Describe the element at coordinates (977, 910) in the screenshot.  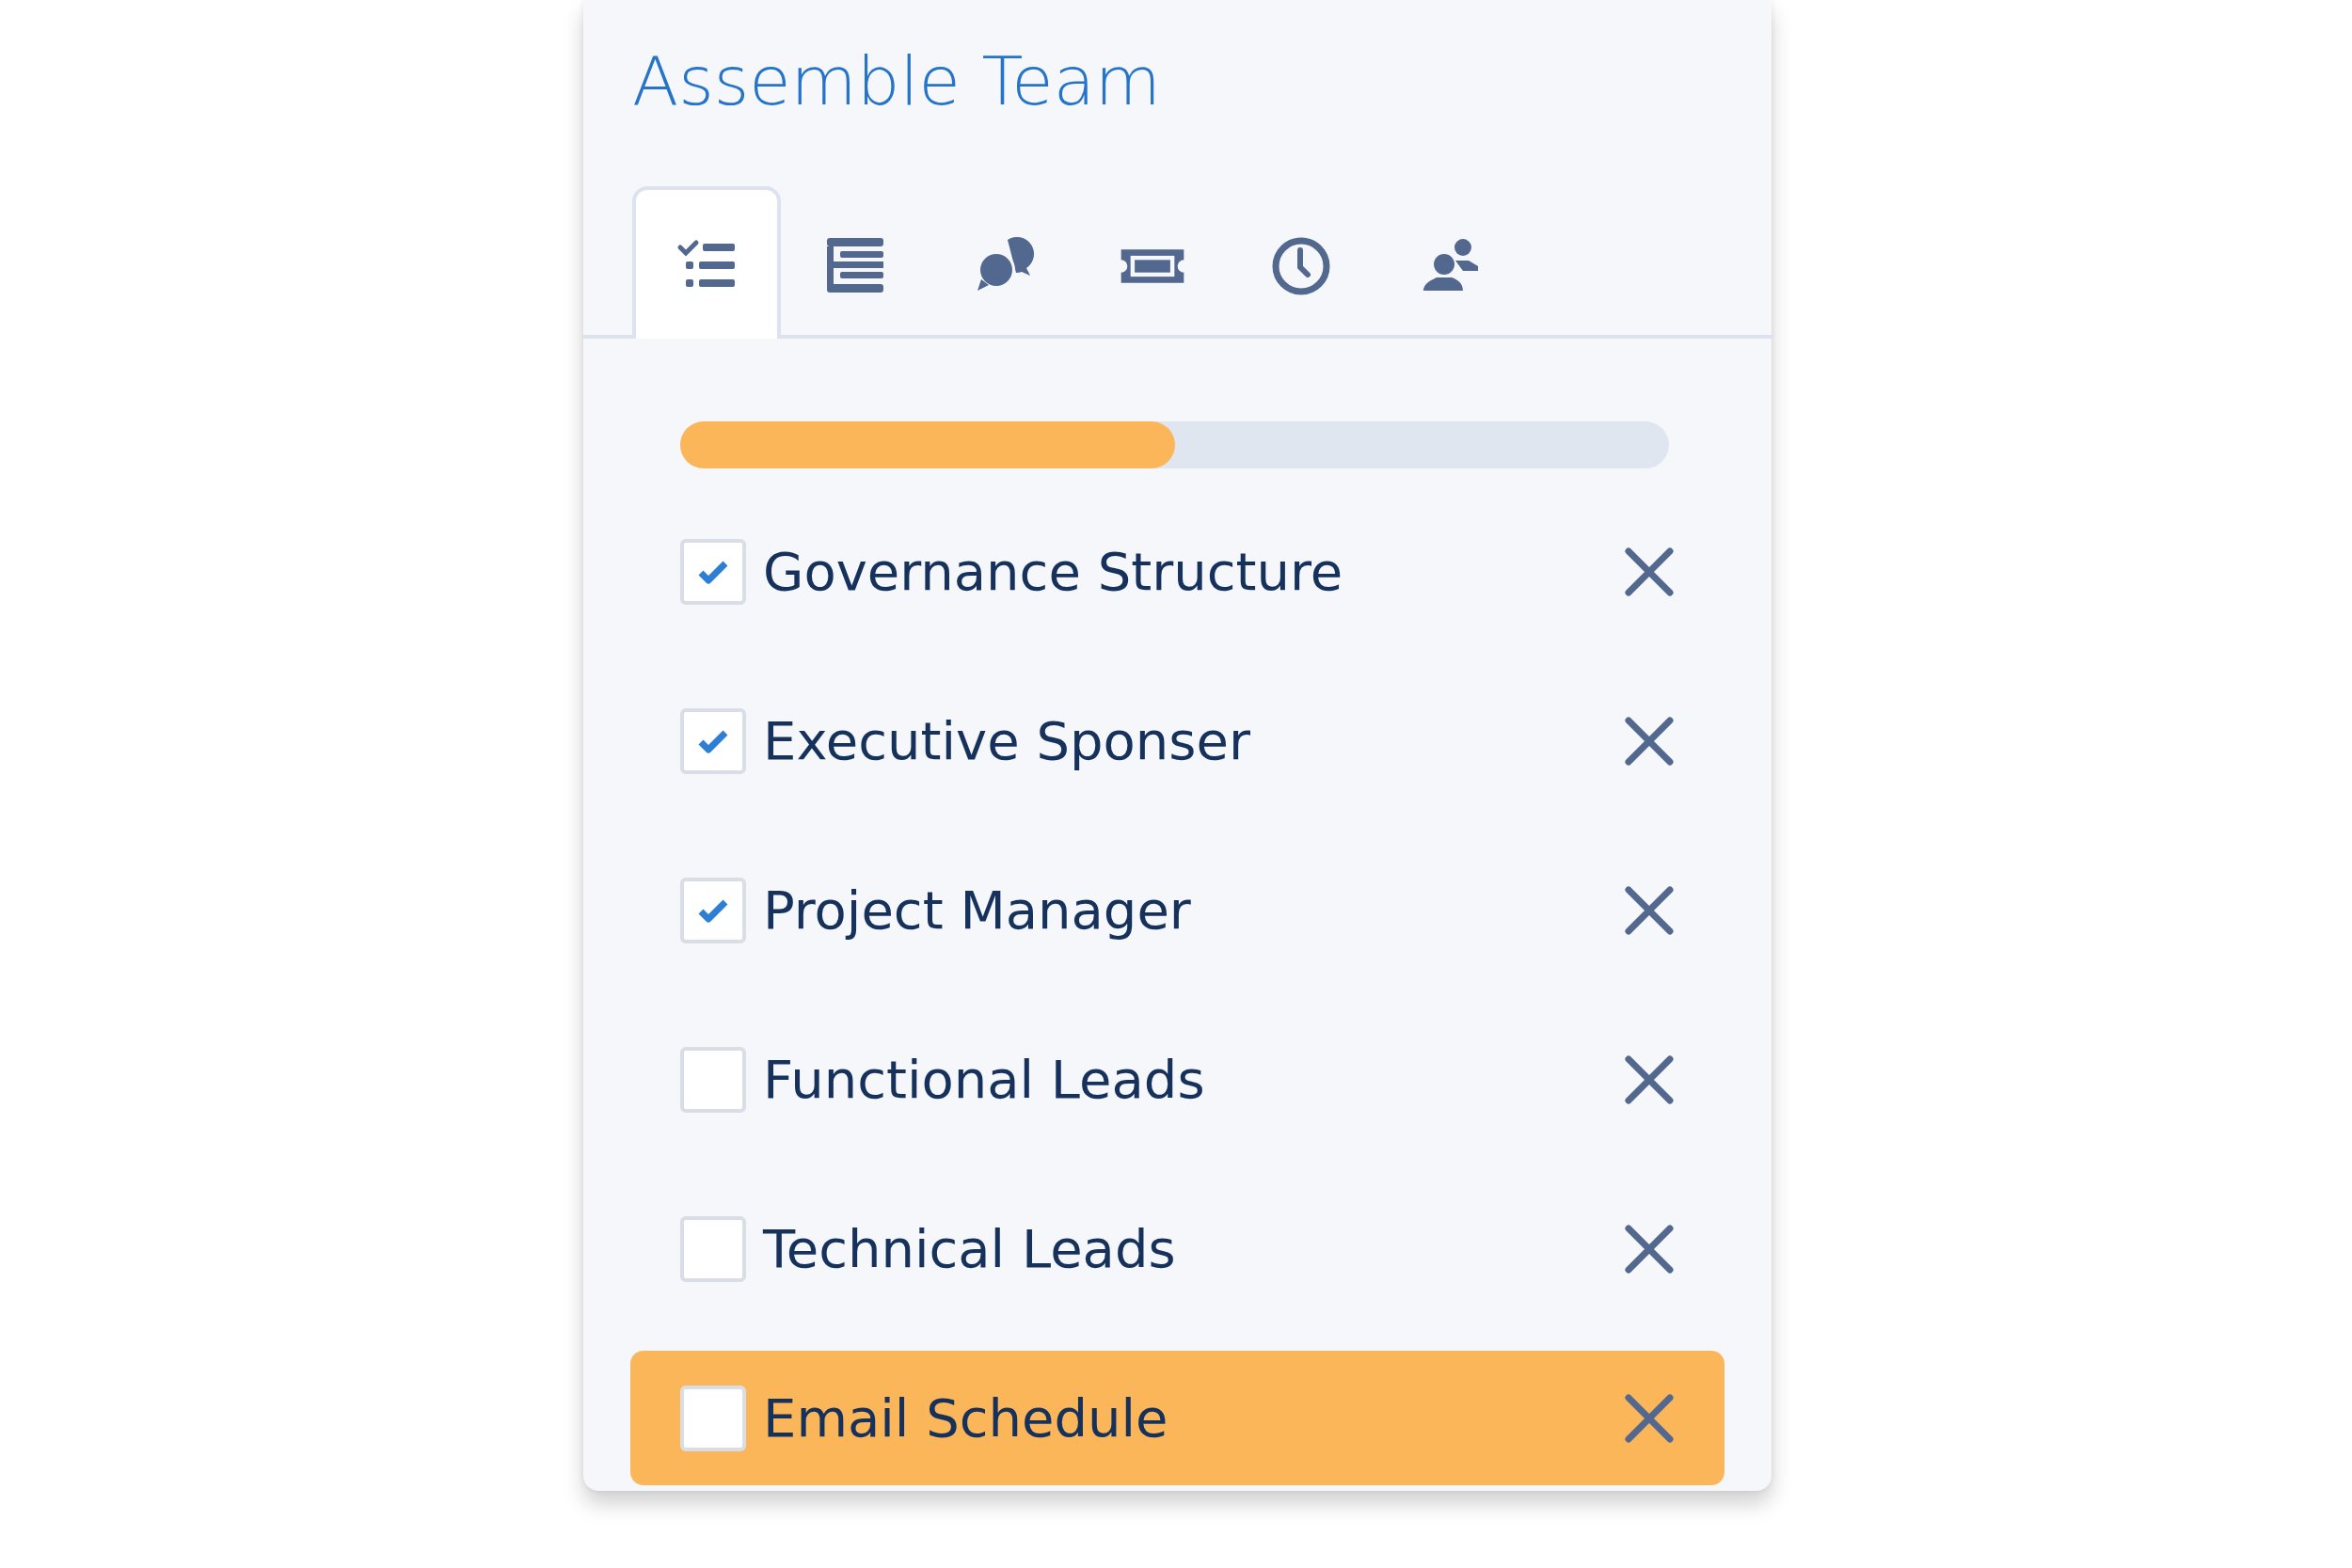
I see `item-label: Project Manager` at that location.